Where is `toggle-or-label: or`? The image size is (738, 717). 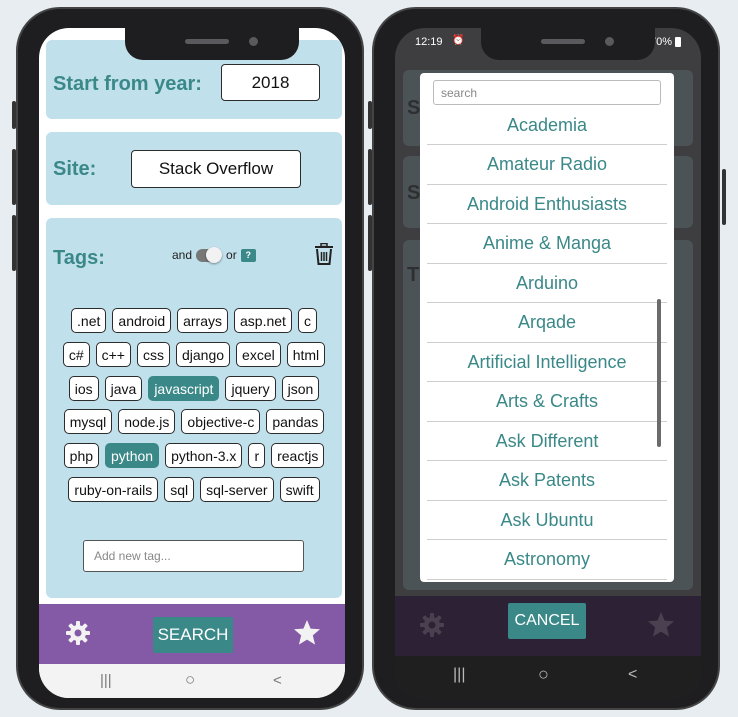
toggle-or-label: or is located at coordinates (231, 255).